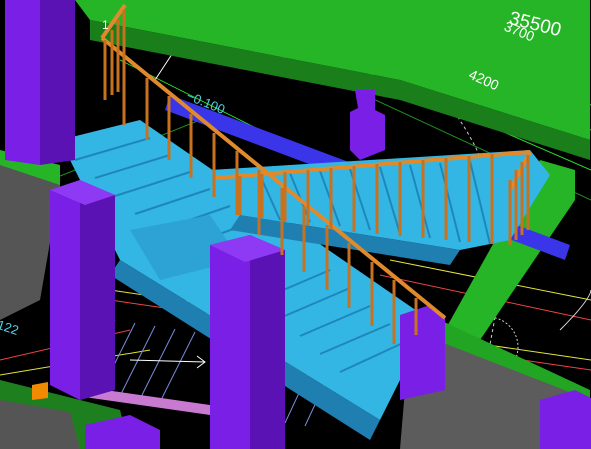  What do you see at coordinates (40, 391) in the screenshot?
I see `level-marker` at bounding box center [40, 391].